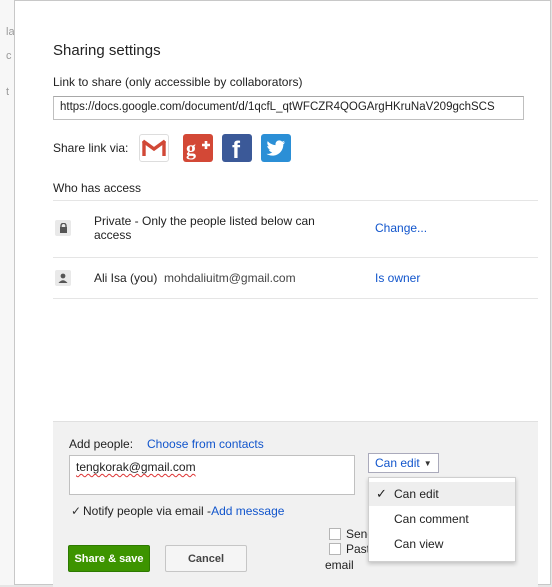  What do you see at coordinates (335, 549) in the screenshot?
I see `paste-checkbox` at bounding box center [335, 549].